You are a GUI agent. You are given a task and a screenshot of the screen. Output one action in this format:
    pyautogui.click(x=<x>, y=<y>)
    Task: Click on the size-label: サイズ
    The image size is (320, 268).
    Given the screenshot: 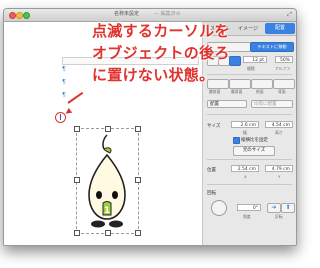 What is the action you would take?
    pyautogui.click(x=214, y=126)
    